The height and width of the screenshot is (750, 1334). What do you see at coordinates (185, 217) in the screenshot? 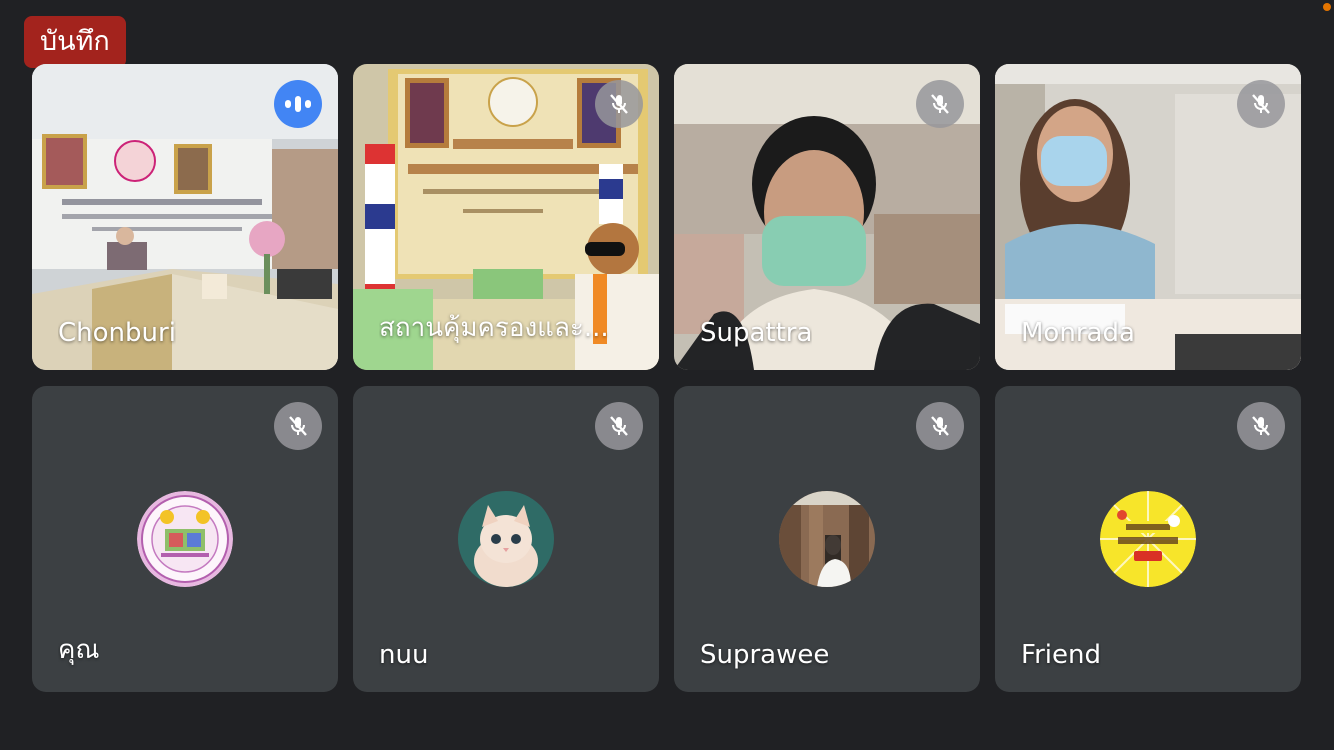
I see `participant-tile-chonburi: Chonburi` at bounding box center [185, 217].